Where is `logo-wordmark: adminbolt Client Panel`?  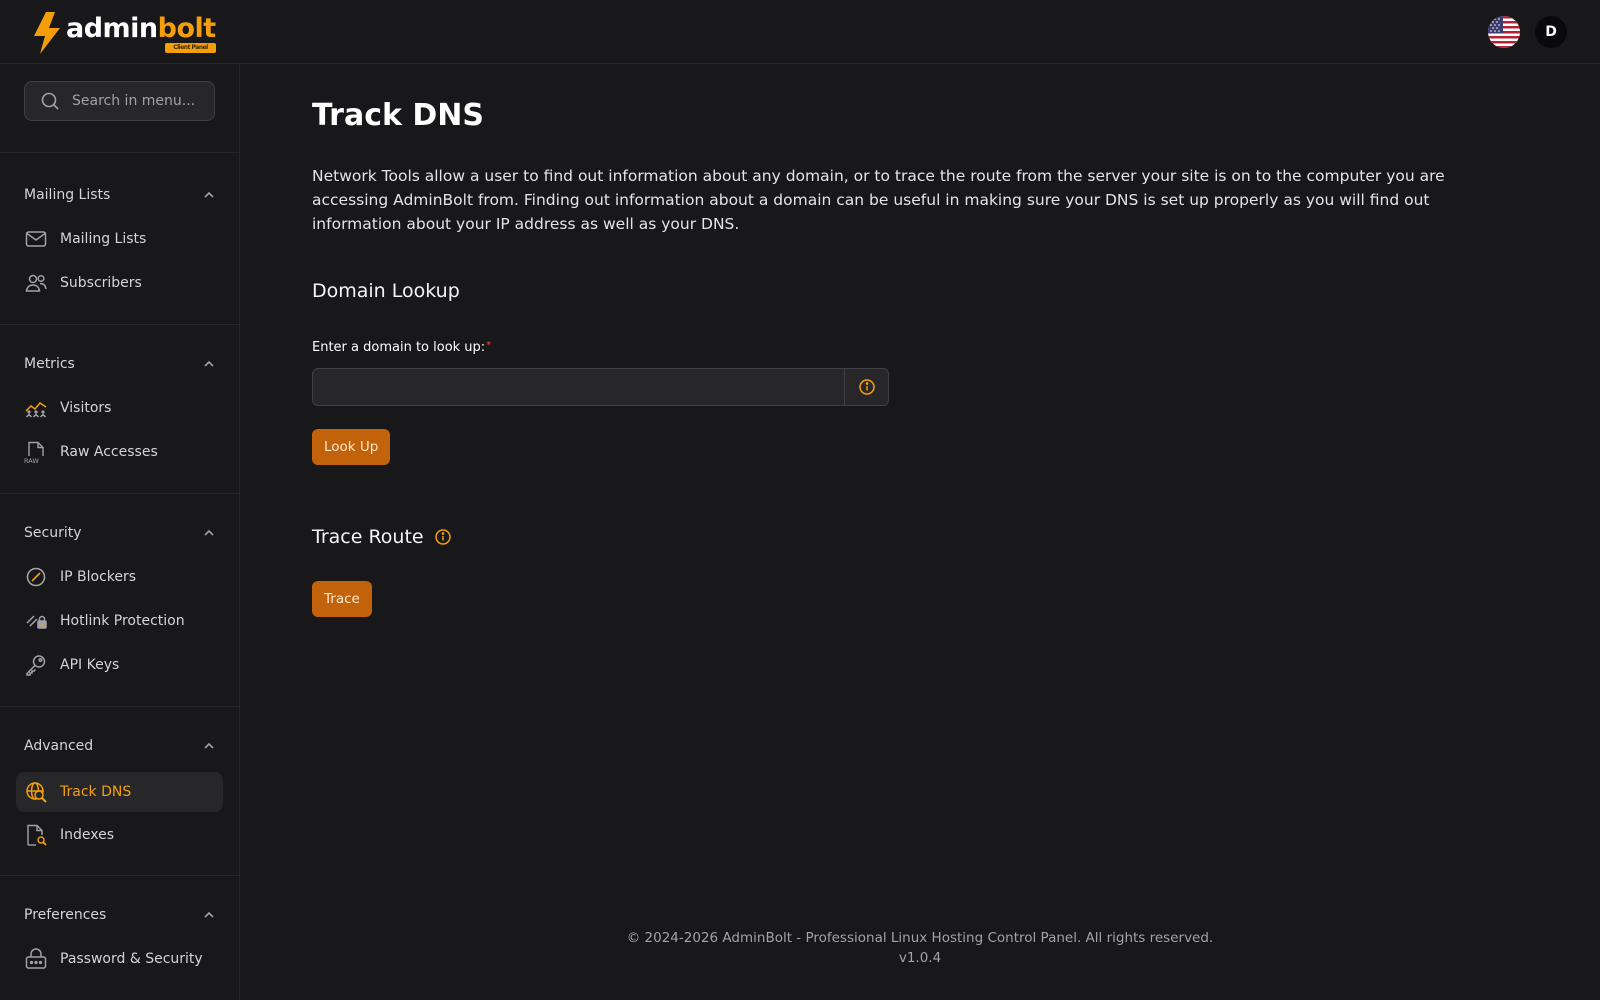
logo-wordmark: adminbolt Client Panel is located at coordinates (141, 33).